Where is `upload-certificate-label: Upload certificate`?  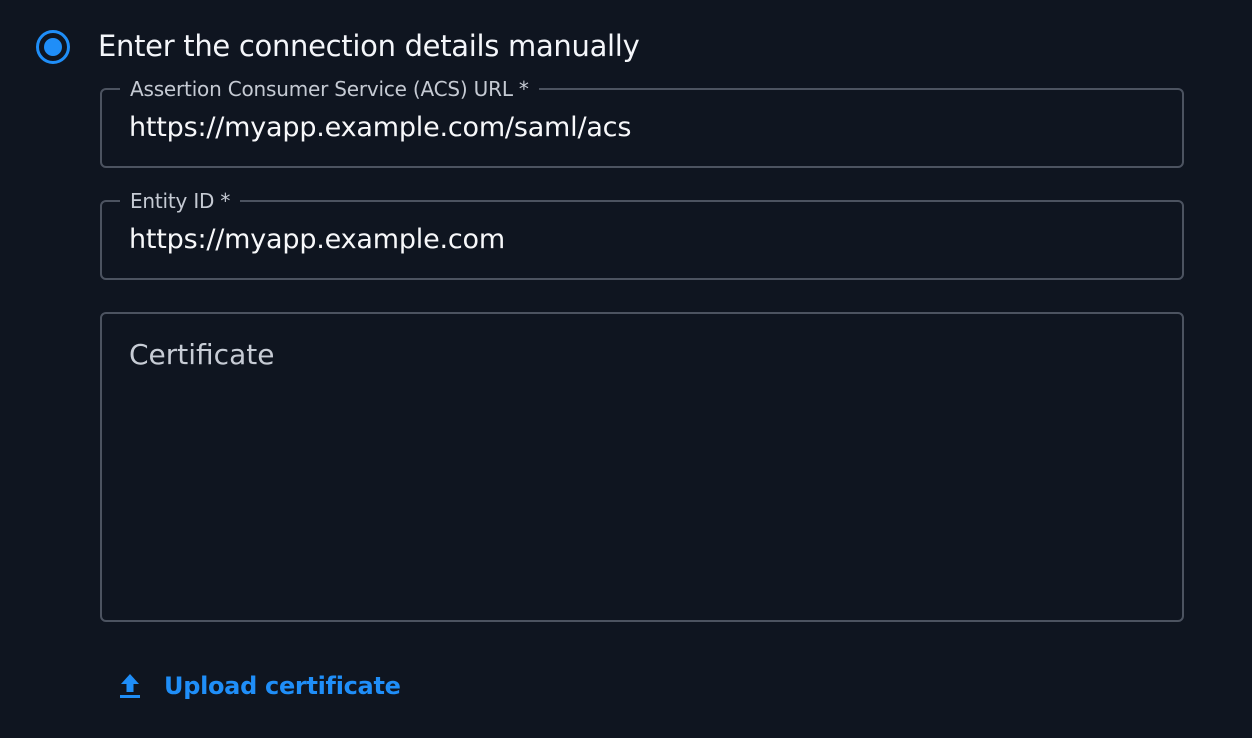
upload-certificate-label: Upload certificate is located at coordinates (282, 686).